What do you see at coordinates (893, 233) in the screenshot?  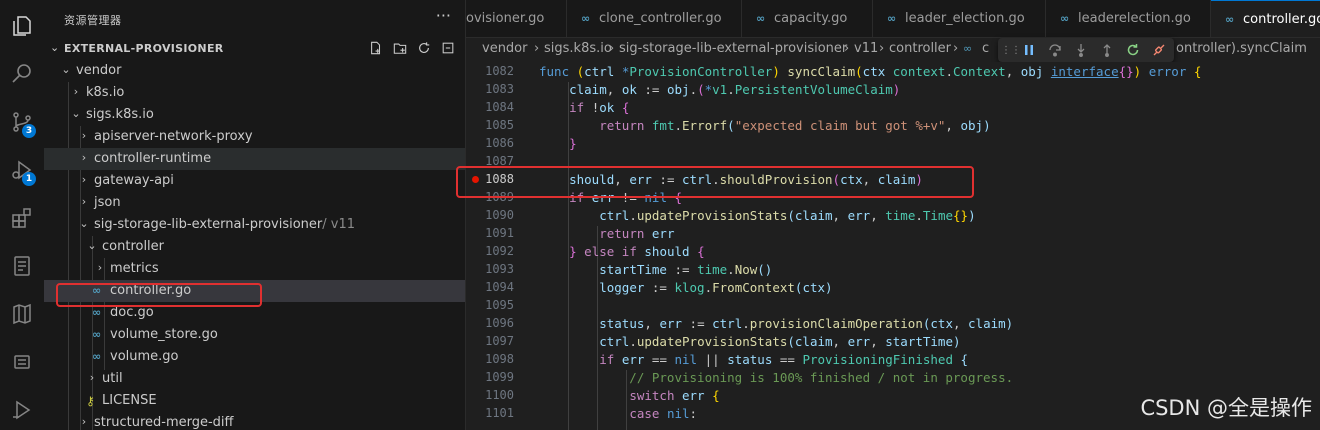 I see `code-line: 1091 return err` at bounding box center [893, 233].